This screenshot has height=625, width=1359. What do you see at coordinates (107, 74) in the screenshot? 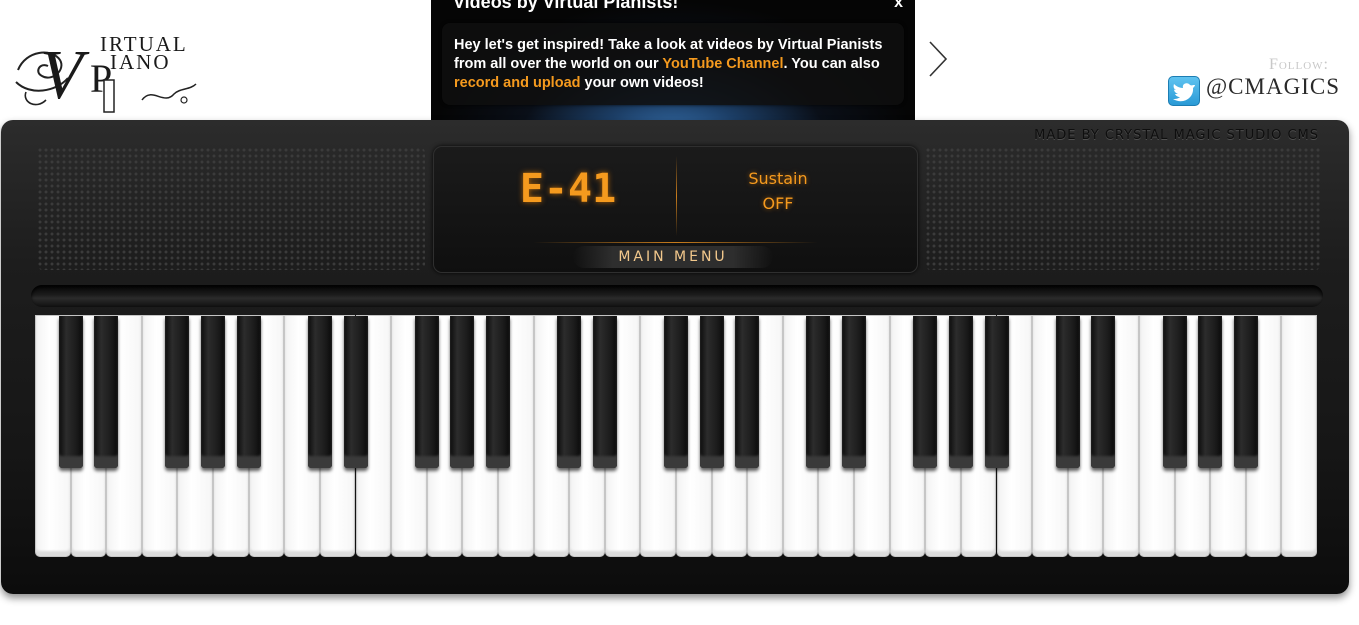
I see `virtual-piano-logo: V P IRTUAL IANO` at bounding box center [107, 74].